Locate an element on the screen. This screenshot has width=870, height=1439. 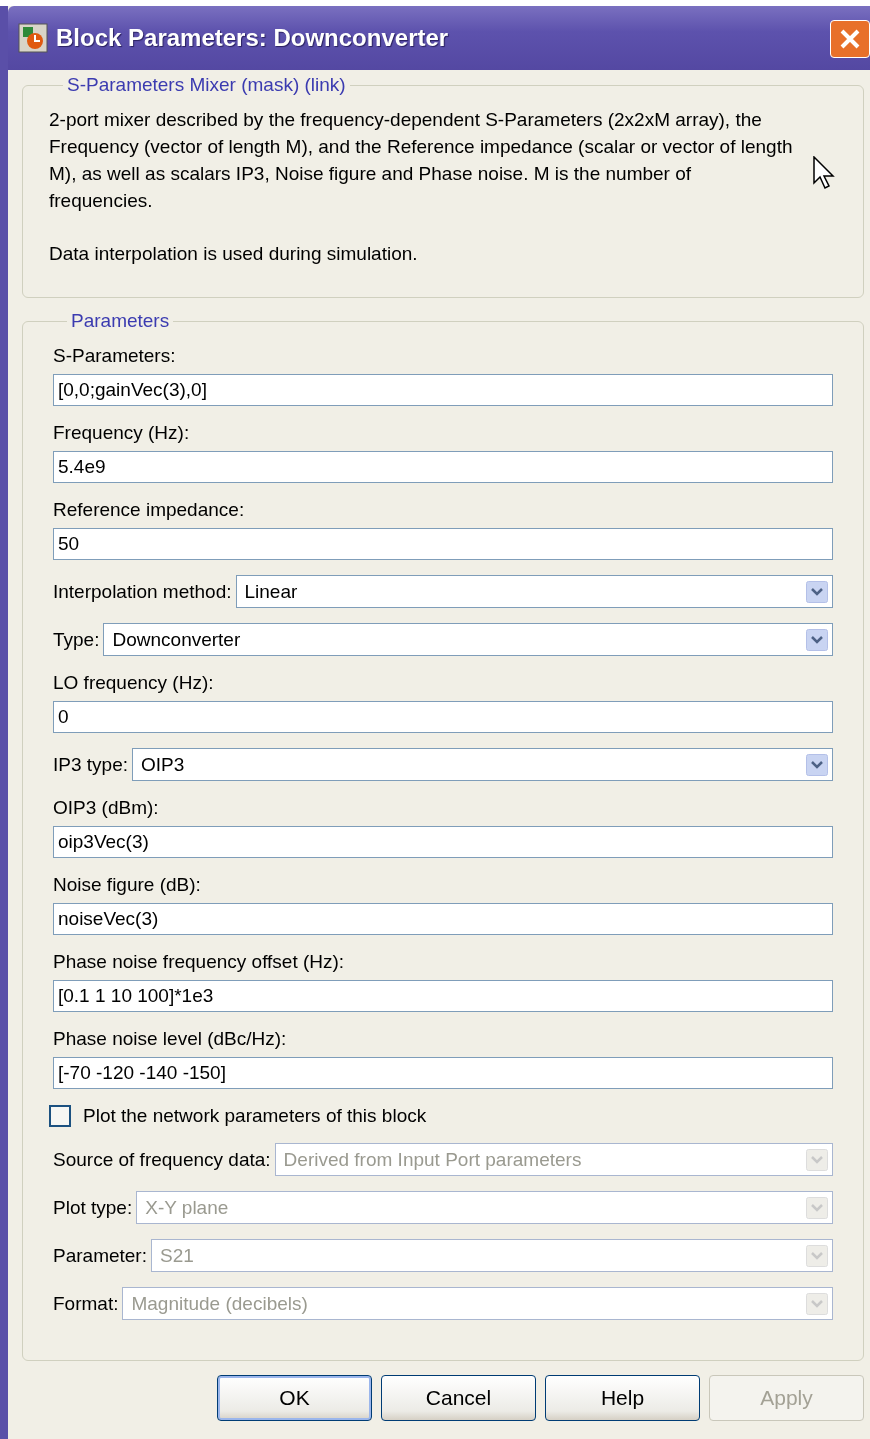
dialog-button: OK is located at coordinates (294, 1398).